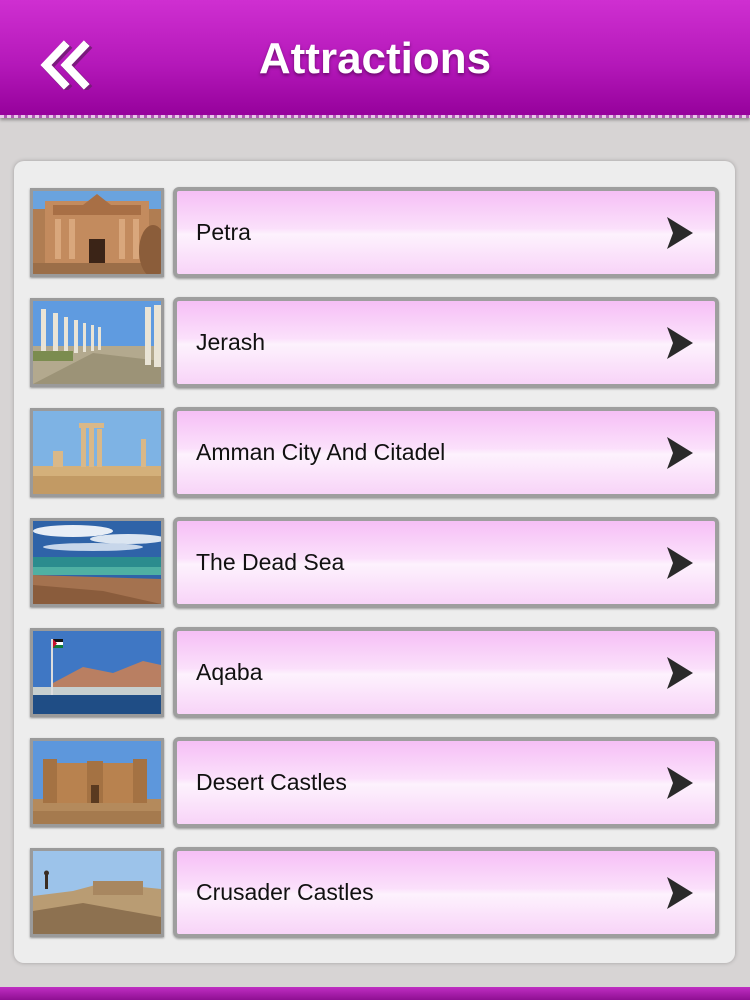  Describe the element at coordinates (446, 342) in the screenshot. I see `item-button-jerash: Jerash` at that location.